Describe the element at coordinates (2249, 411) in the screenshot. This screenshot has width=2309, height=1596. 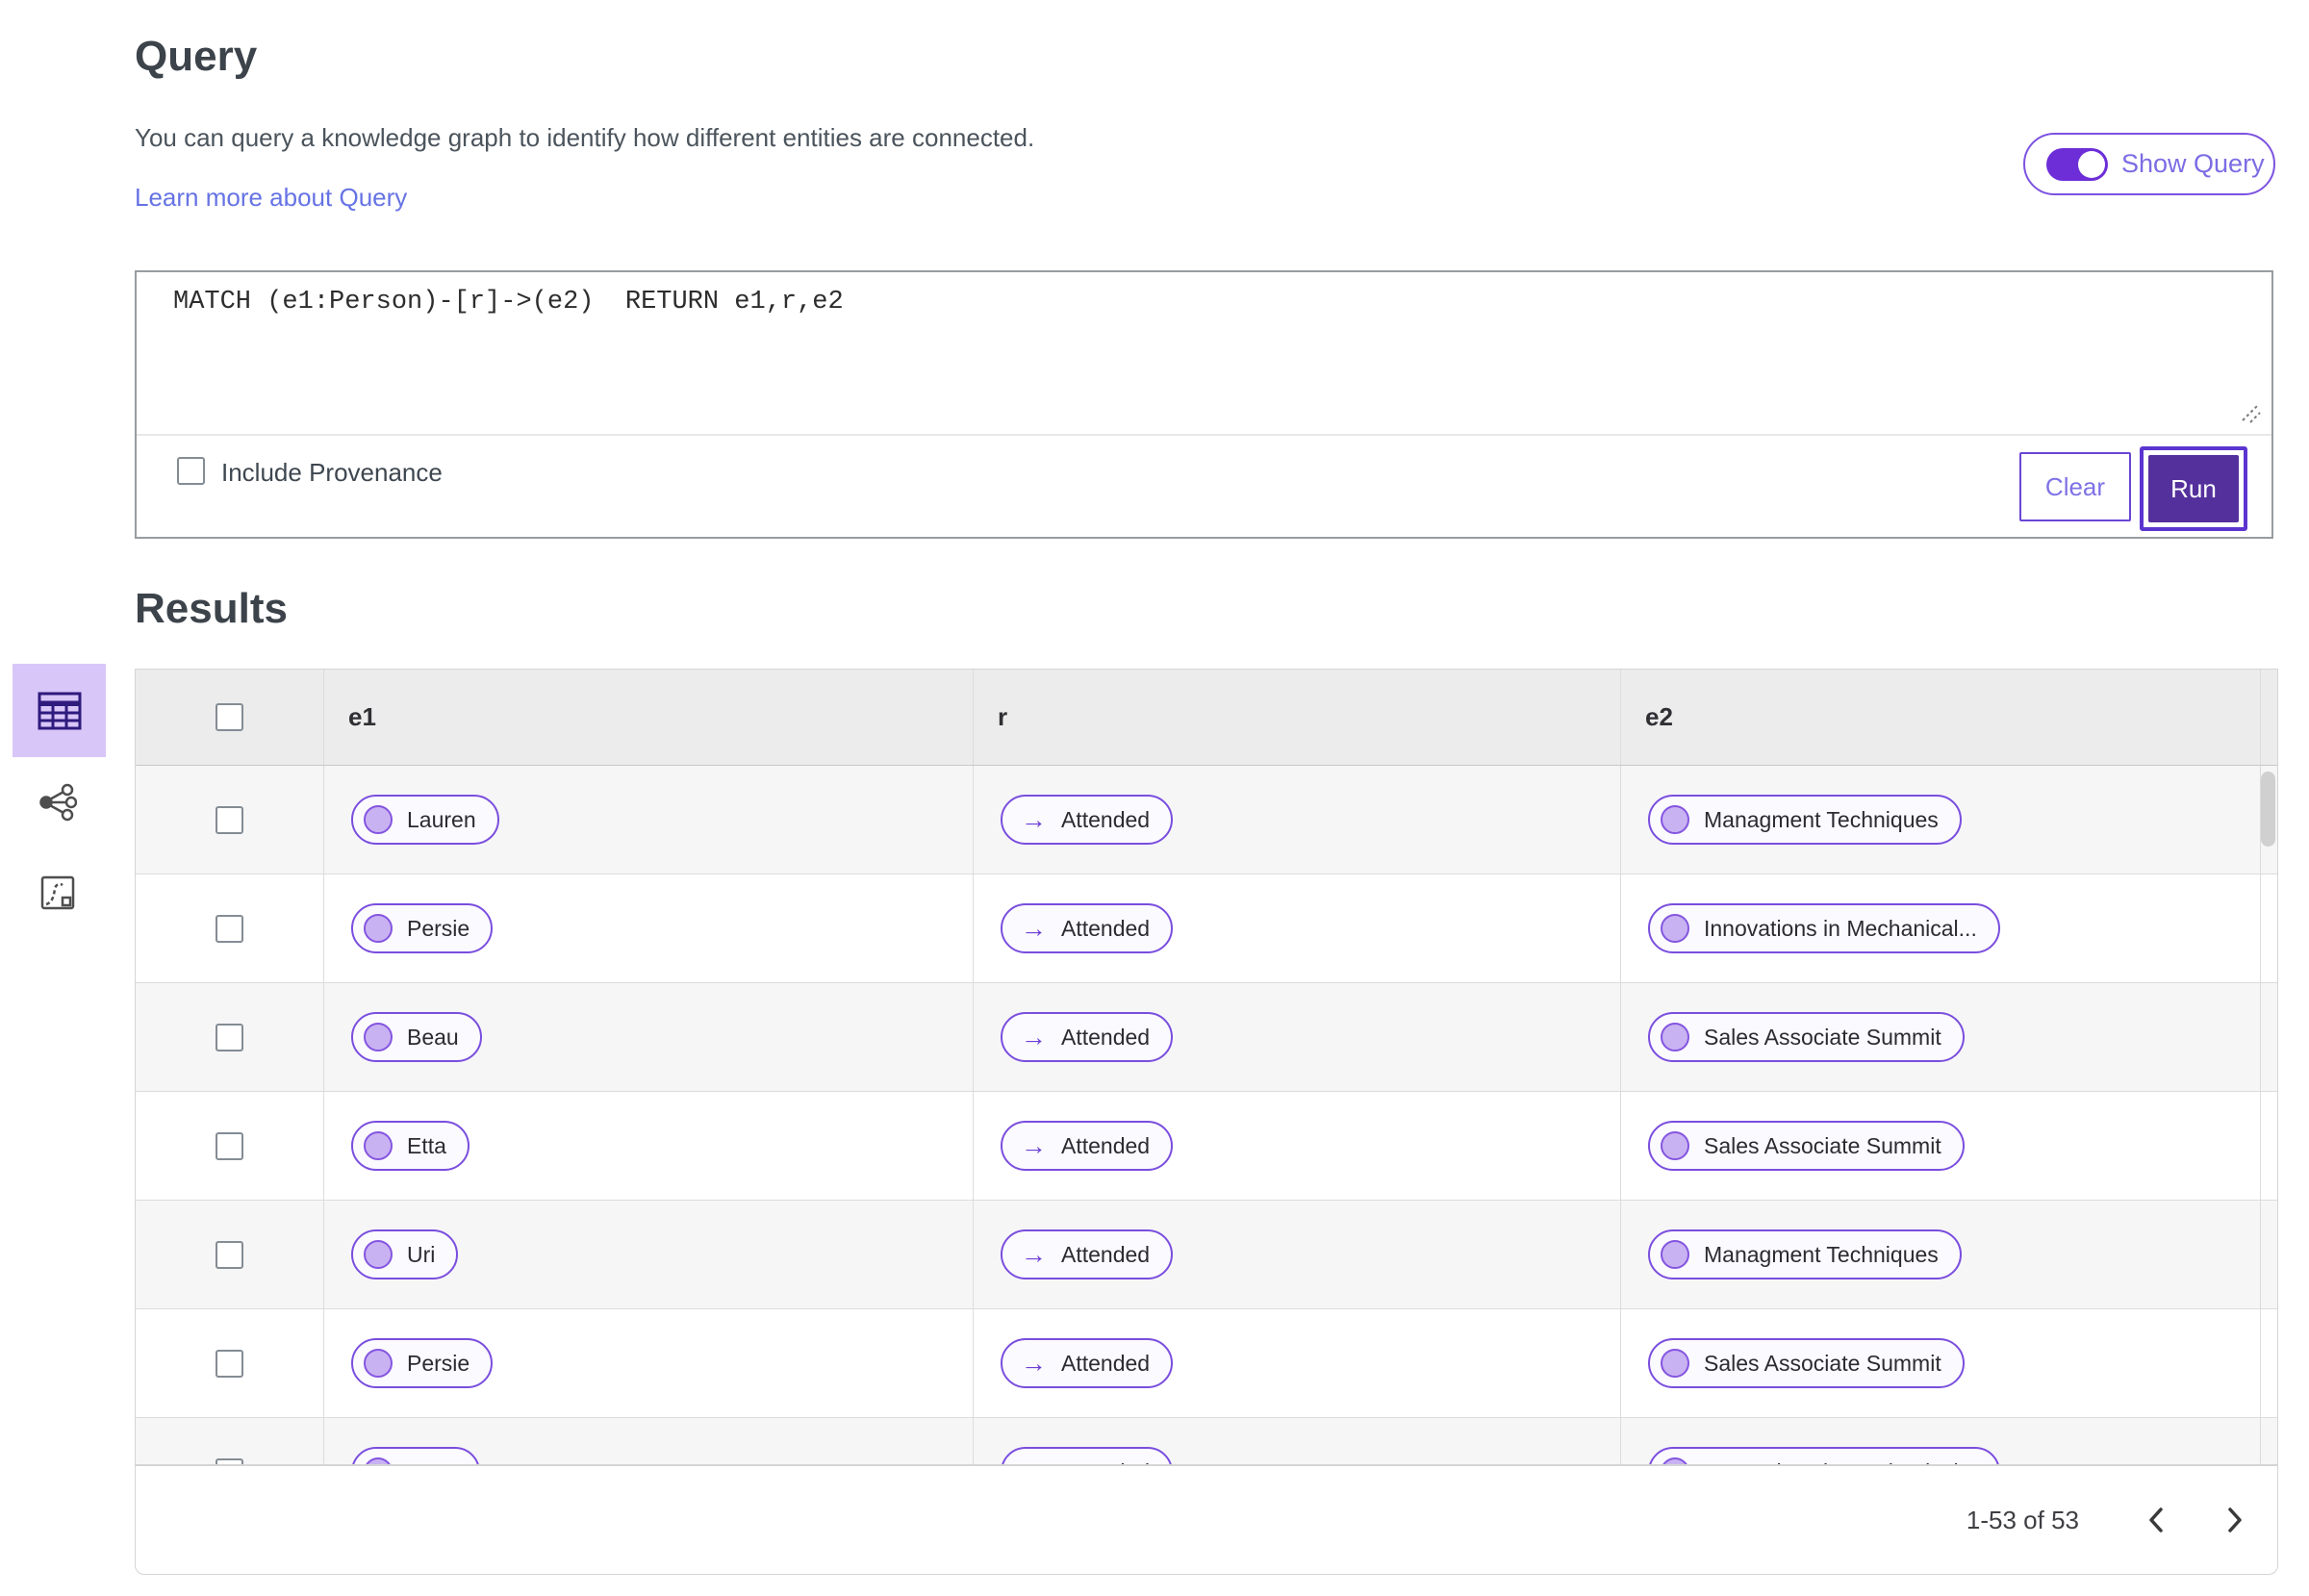
I see `resize-handle-icon` at that location.